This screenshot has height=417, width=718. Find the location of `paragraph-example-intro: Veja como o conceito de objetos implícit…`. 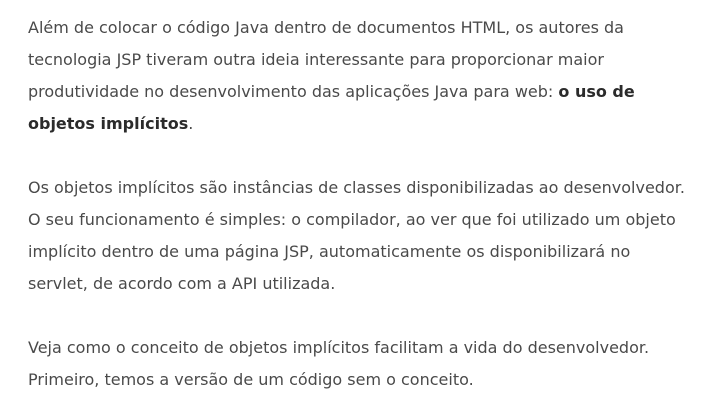

paragraph-example-intro: Veja como o conceito de objetos implícit… is located at coordinates (339, 363).